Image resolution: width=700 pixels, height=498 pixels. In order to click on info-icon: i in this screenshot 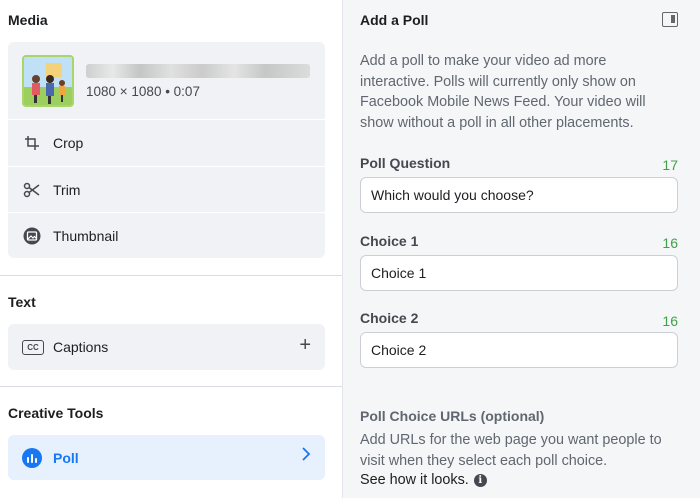, I will do `click(480, 480)`.